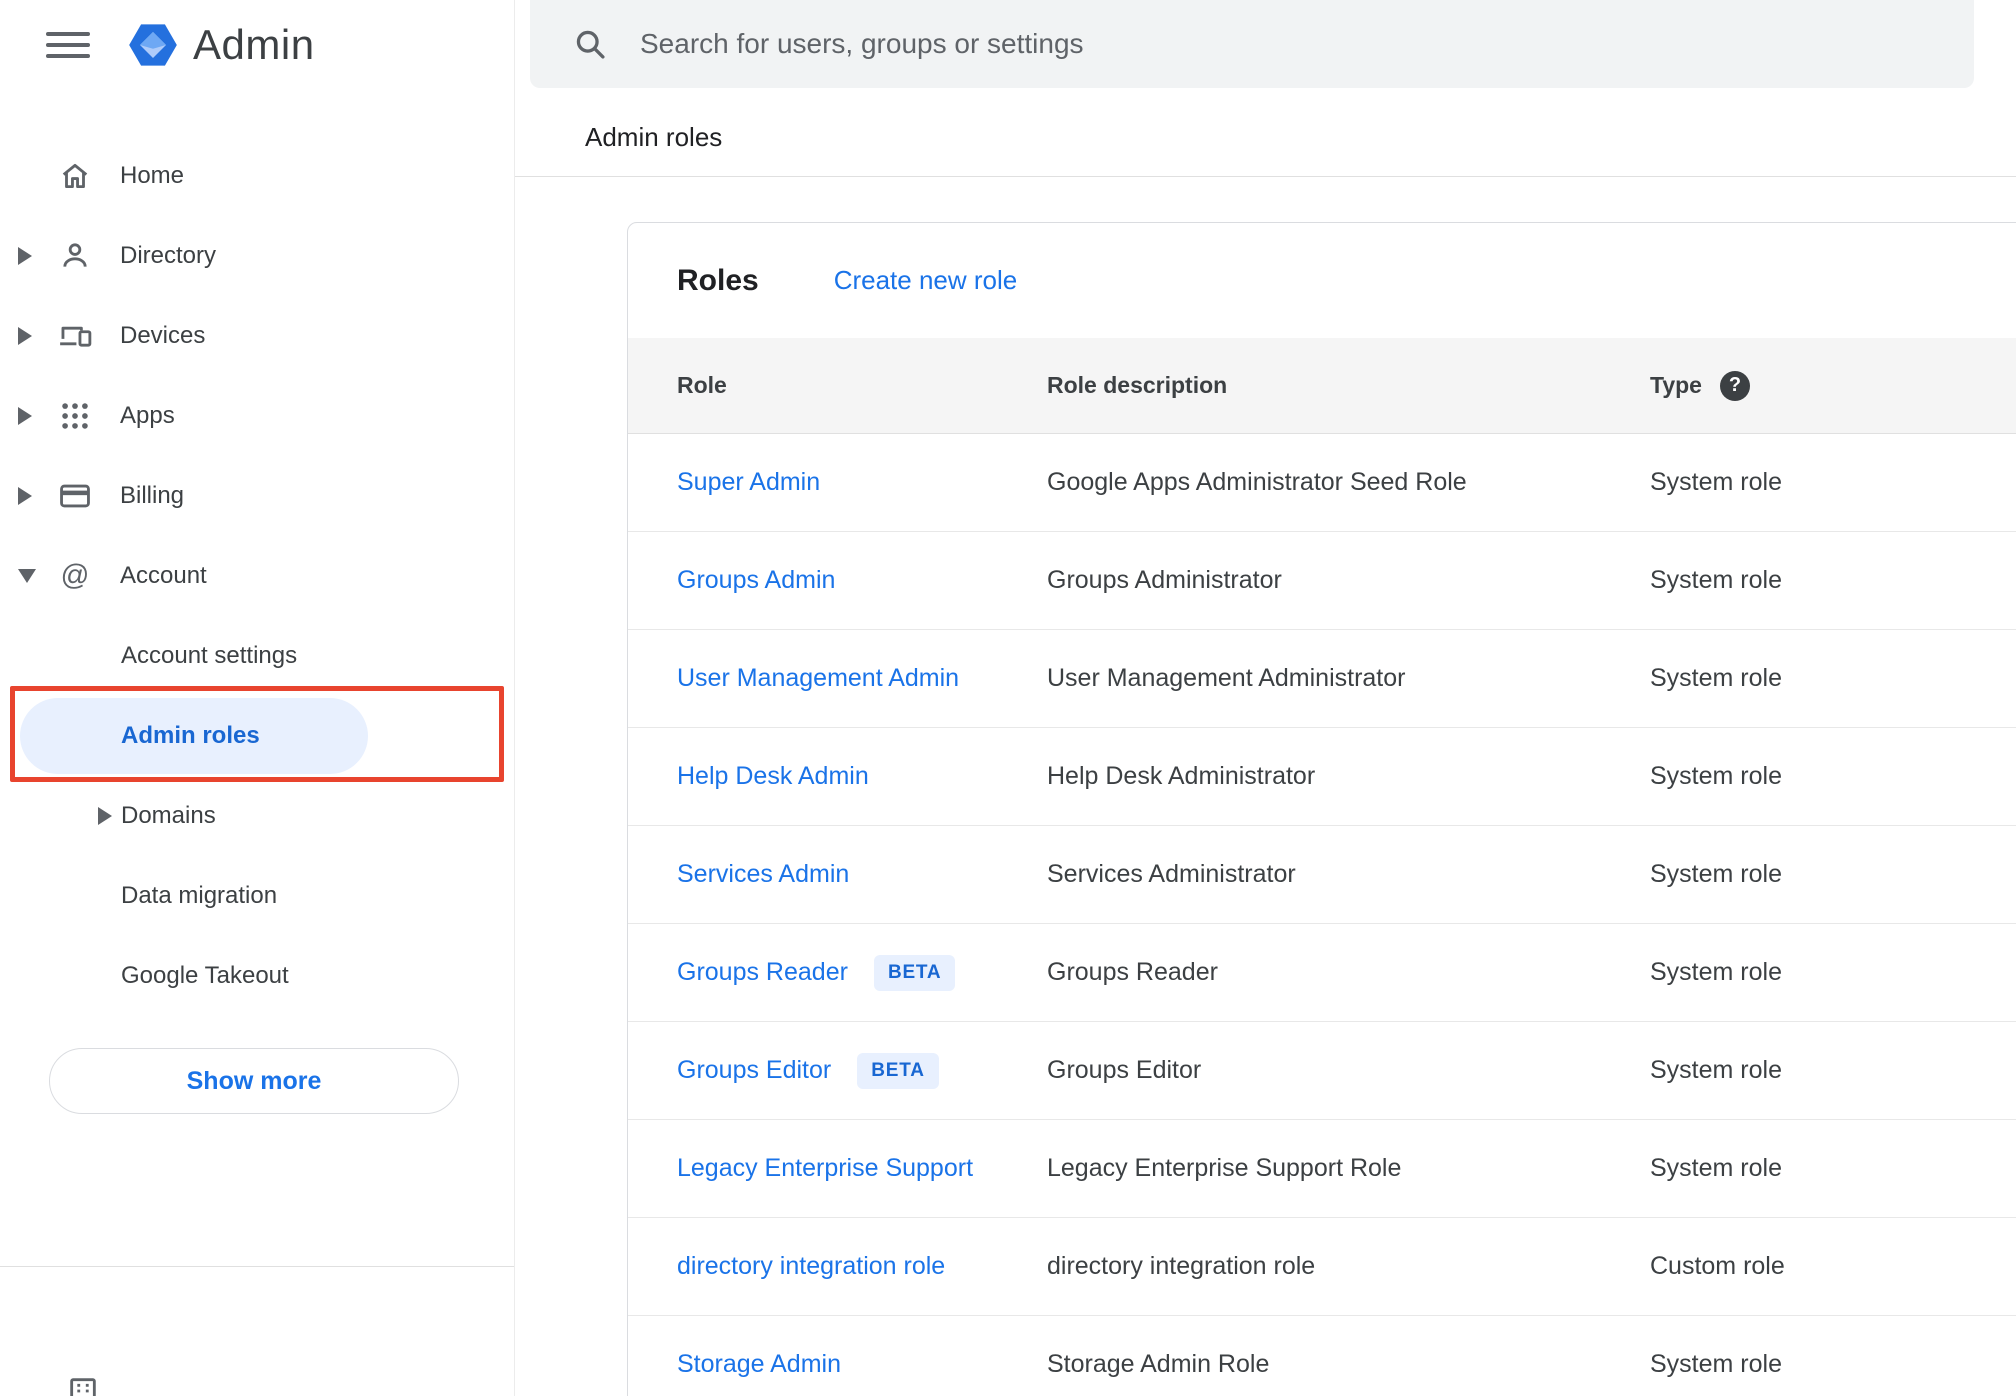 The width and height of the screenshot is (2016, 1396). Describe the element at coordinates (811, 1266) in the screenshot. I see `role-link: directory integration role` at that location.